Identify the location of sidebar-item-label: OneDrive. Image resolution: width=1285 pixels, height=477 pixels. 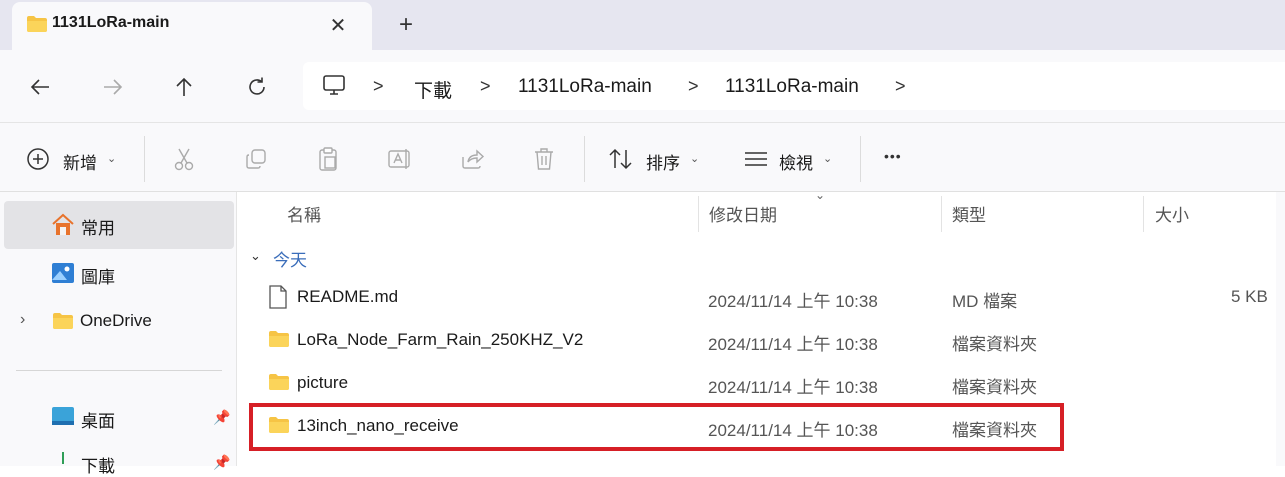
(116, 321).